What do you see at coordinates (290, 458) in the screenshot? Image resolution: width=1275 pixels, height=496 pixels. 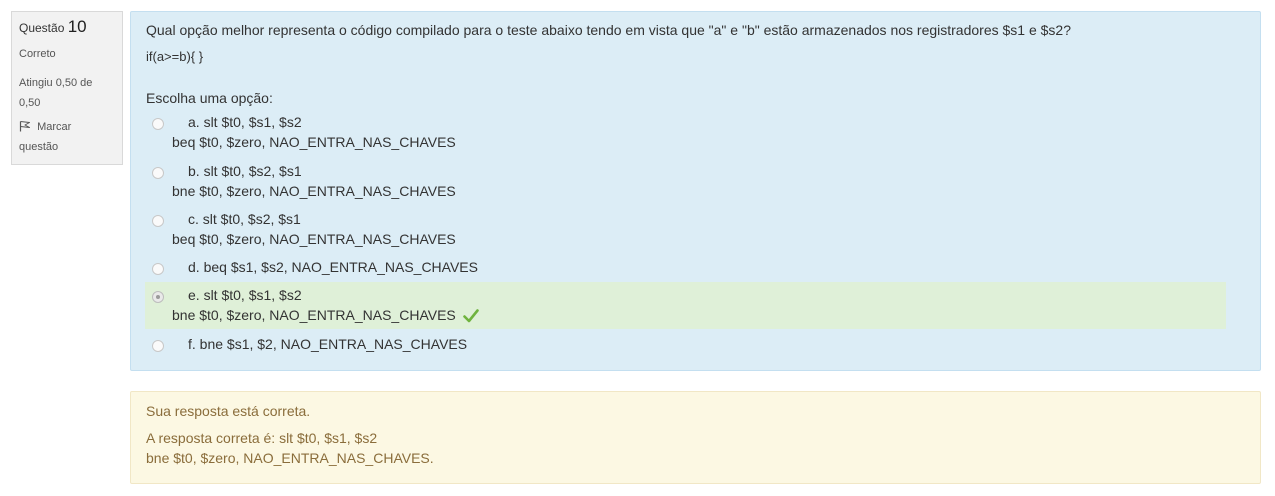 I see `correct-answer-line-2: bne $t0, $zero, NAO_ENTRA_NAS_CHAVES.` at bounding box center [290, 458].